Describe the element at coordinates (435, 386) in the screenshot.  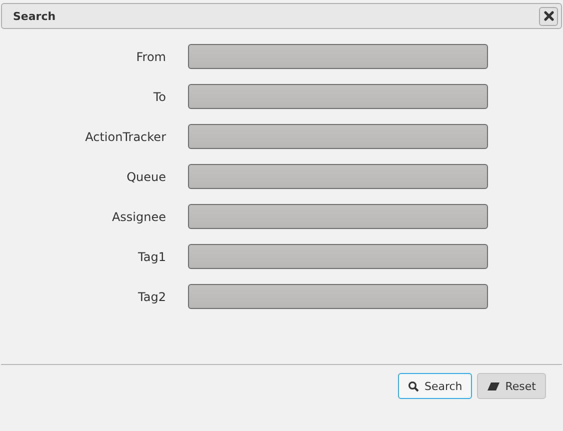
I see `search-button: Search` at that location.